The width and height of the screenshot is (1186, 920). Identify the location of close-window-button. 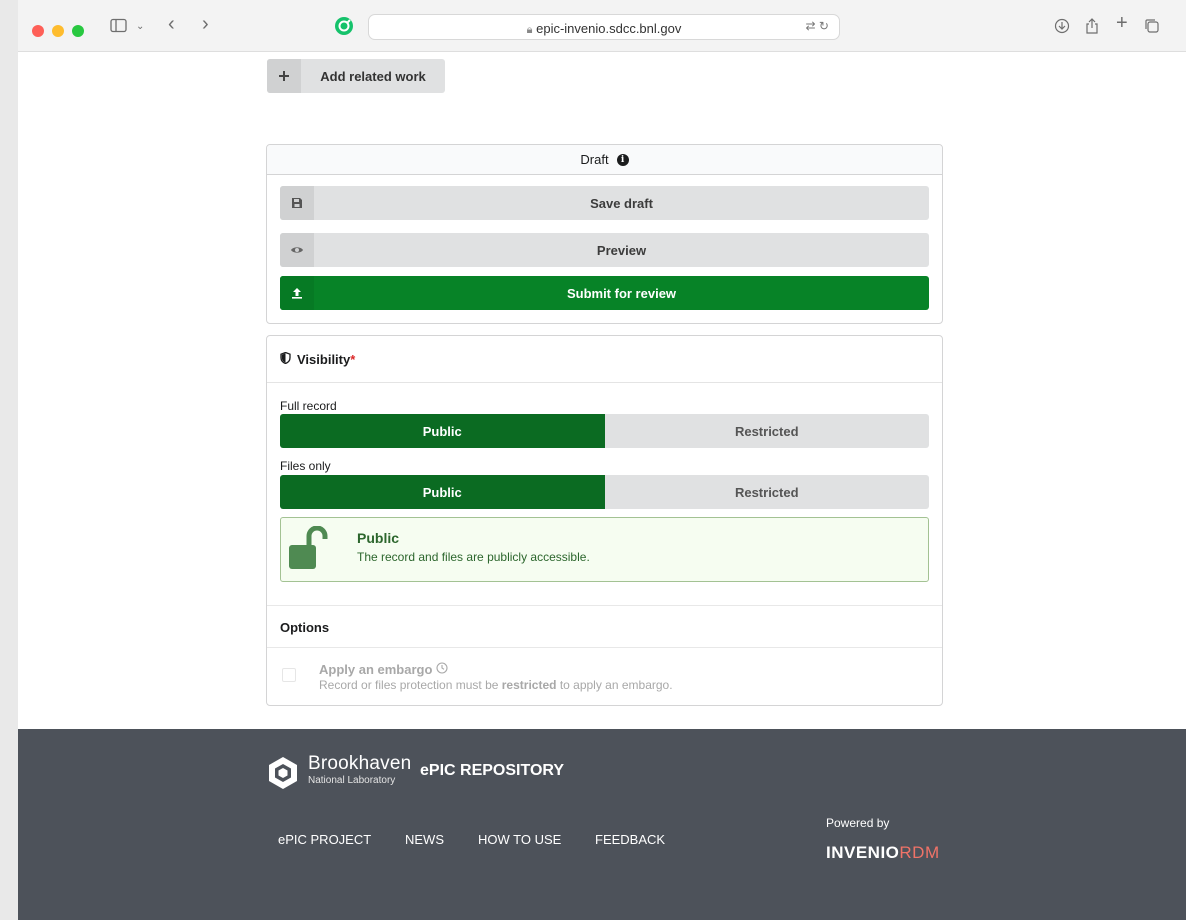
(38, 31).